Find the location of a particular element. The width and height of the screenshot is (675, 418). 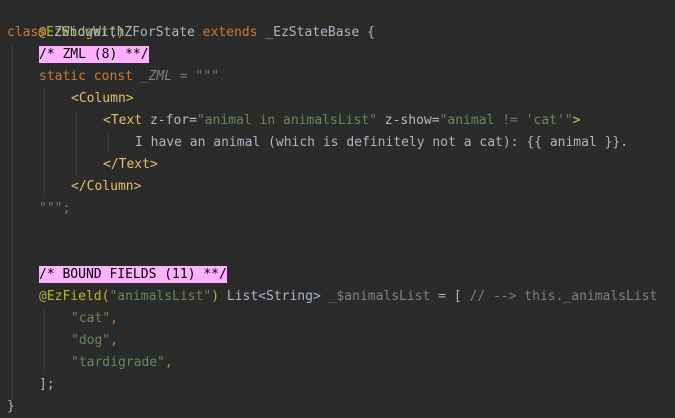

keyword-extends: extends is located at coordinates (230, 32).